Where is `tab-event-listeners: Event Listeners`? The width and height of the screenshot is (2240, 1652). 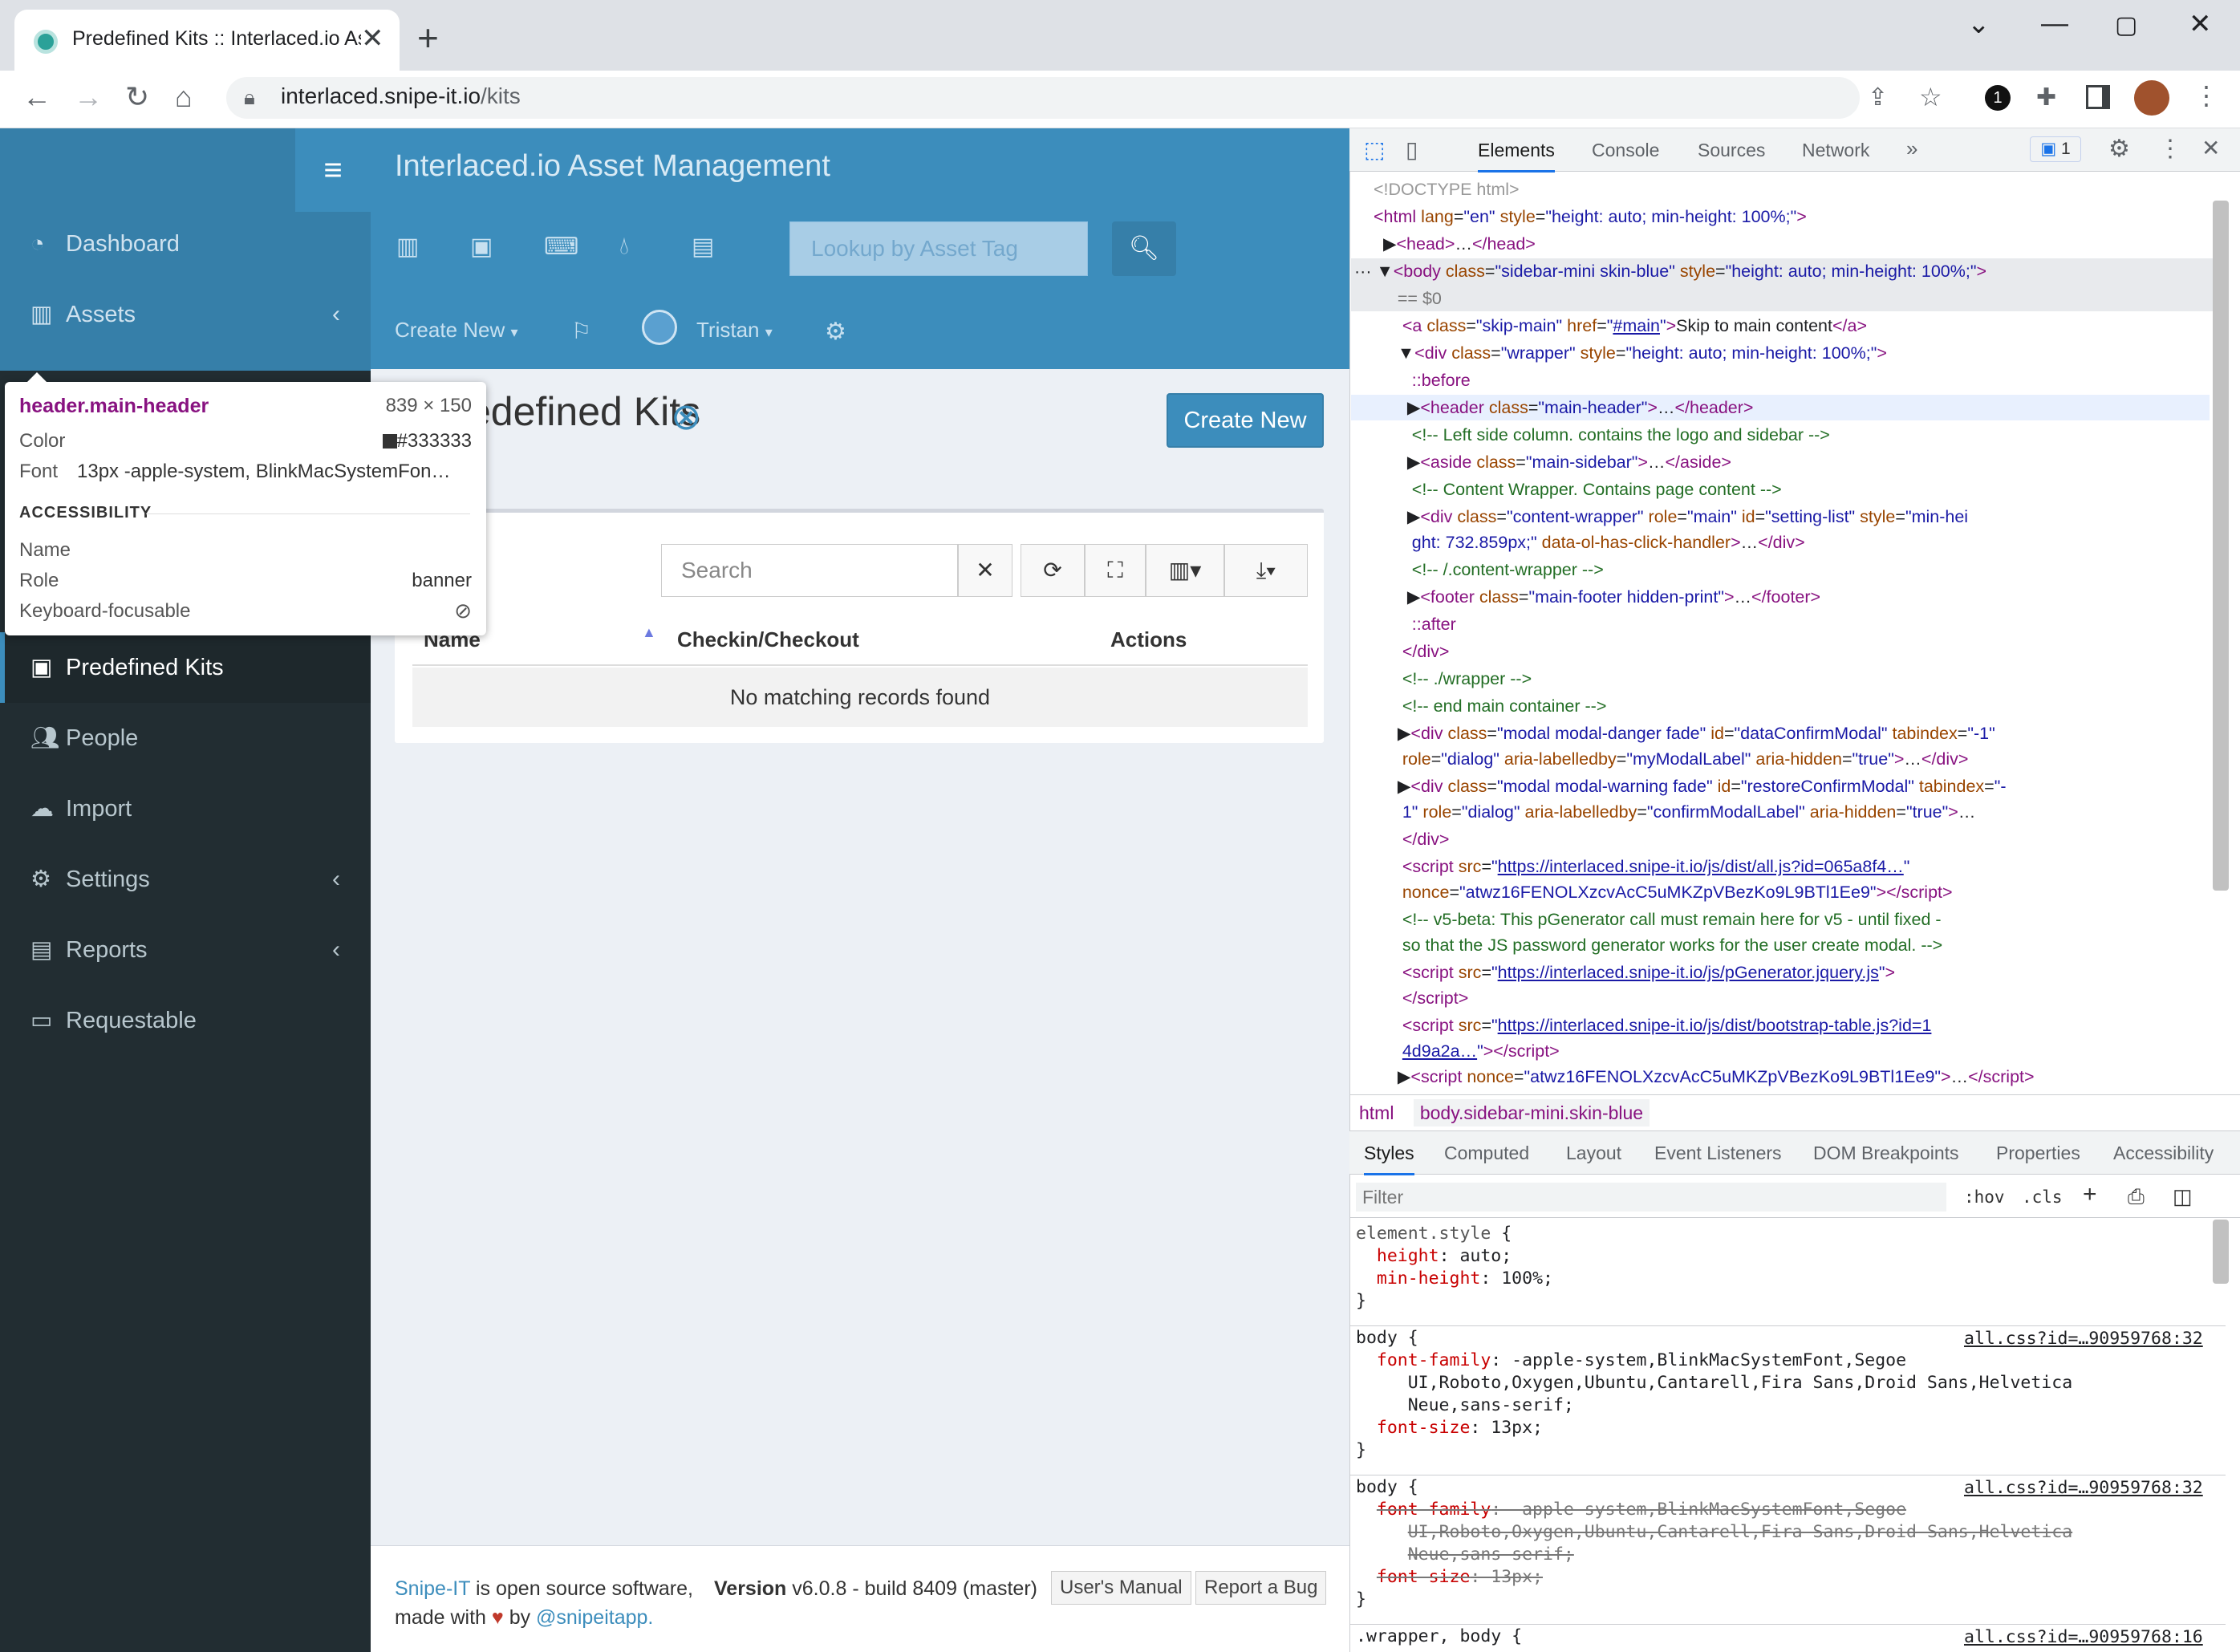 tab-event-listeners: Event Listeners is located at coordinates (1718, 1153).